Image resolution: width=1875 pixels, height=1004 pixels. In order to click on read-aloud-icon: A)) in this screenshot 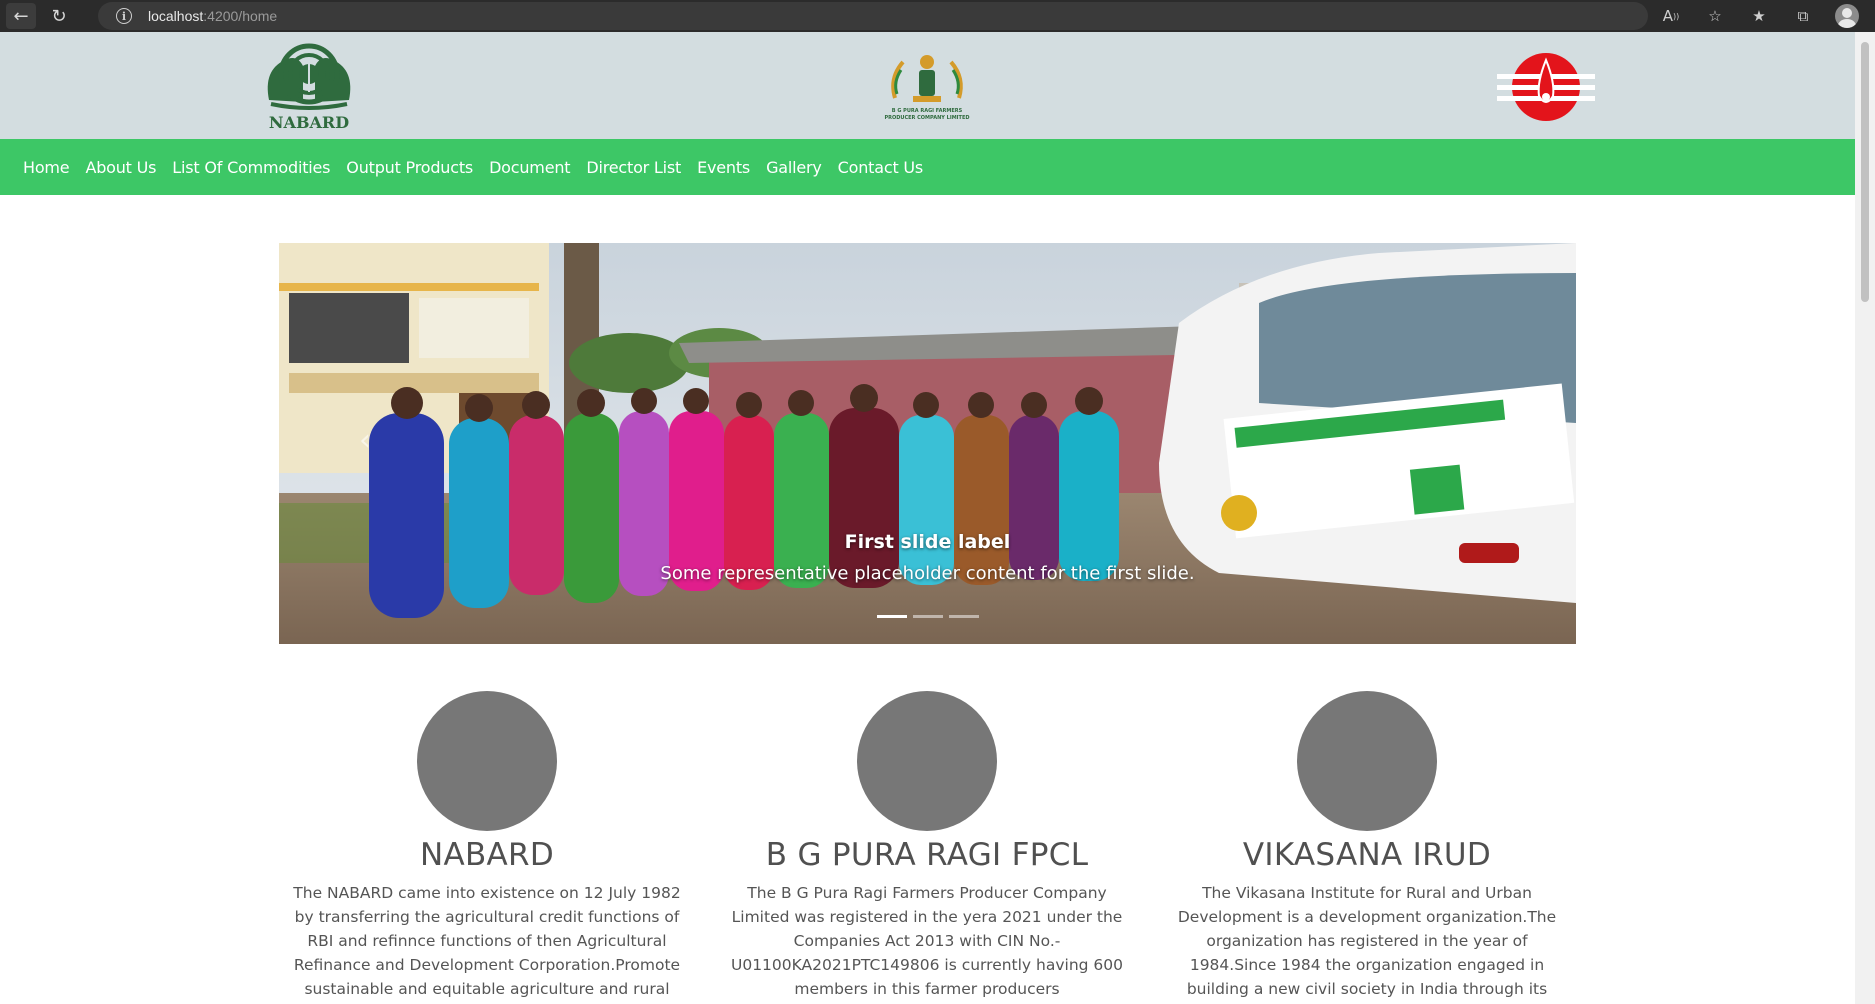, I will do `click(1671, 16)`.